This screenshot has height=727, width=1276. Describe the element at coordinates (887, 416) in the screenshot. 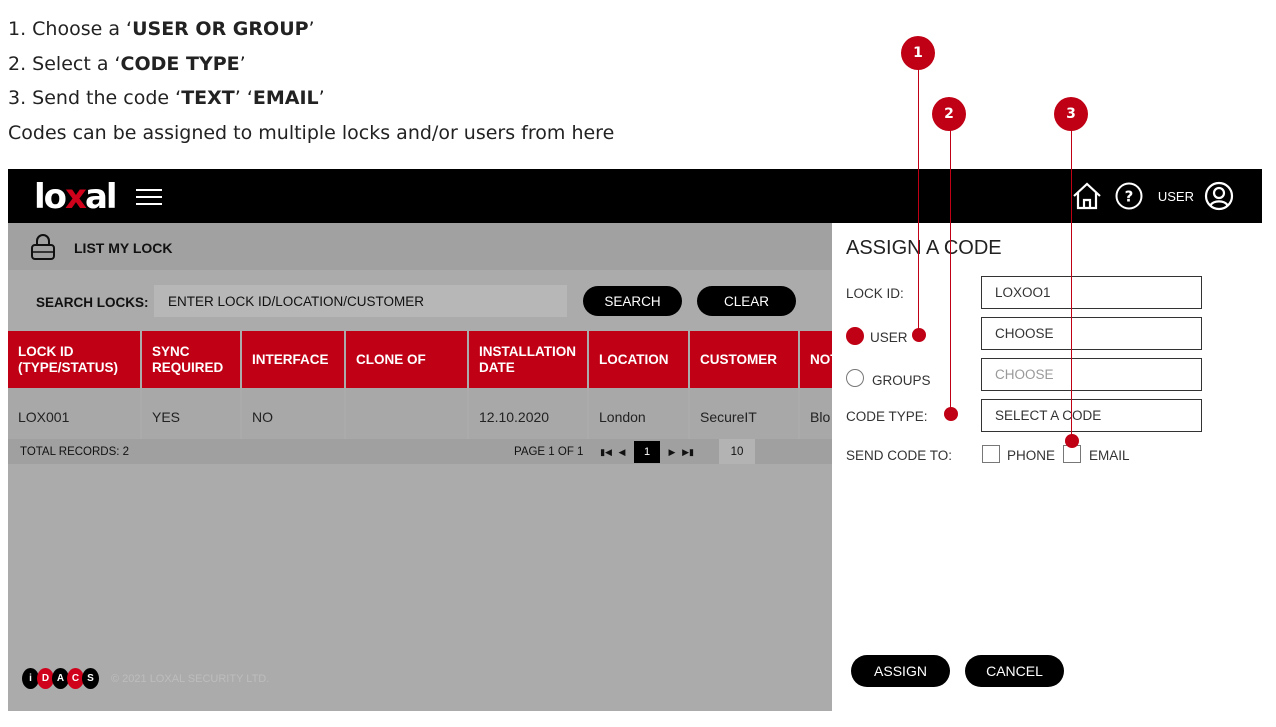

I see `code-type-label: CODE TYPE:` at that location.